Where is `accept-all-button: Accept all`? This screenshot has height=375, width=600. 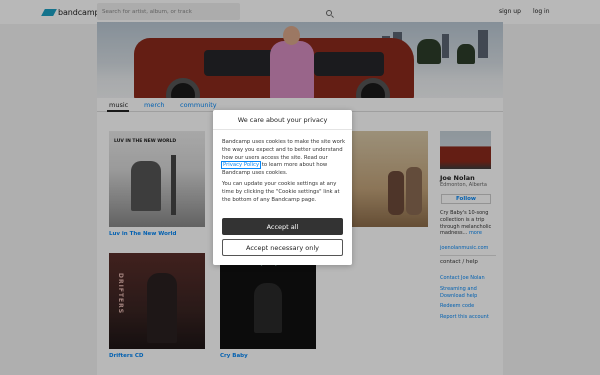
accept-all-button: Accept all is located at coordinates (282, 226).